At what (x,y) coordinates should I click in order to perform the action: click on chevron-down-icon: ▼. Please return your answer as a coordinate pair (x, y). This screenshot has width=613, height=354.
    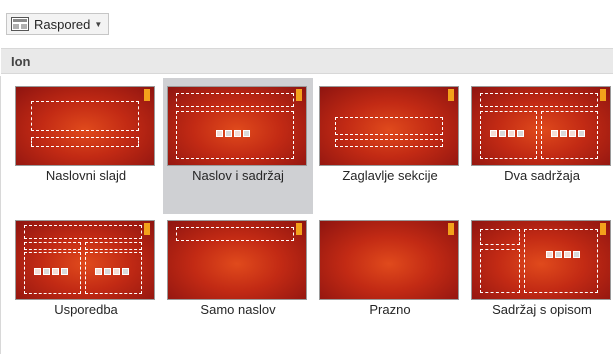
    Looking at the image, I should click on (98, 24).